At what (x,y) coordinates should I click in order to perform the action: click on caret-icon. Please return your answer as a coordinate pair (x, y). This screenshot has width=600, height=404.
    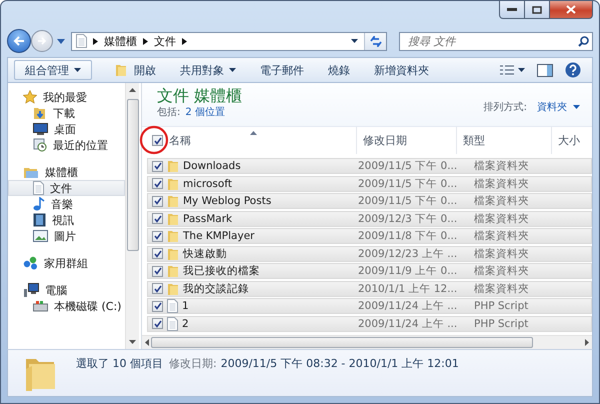
    Looking at the image, I should click on (354, 41).